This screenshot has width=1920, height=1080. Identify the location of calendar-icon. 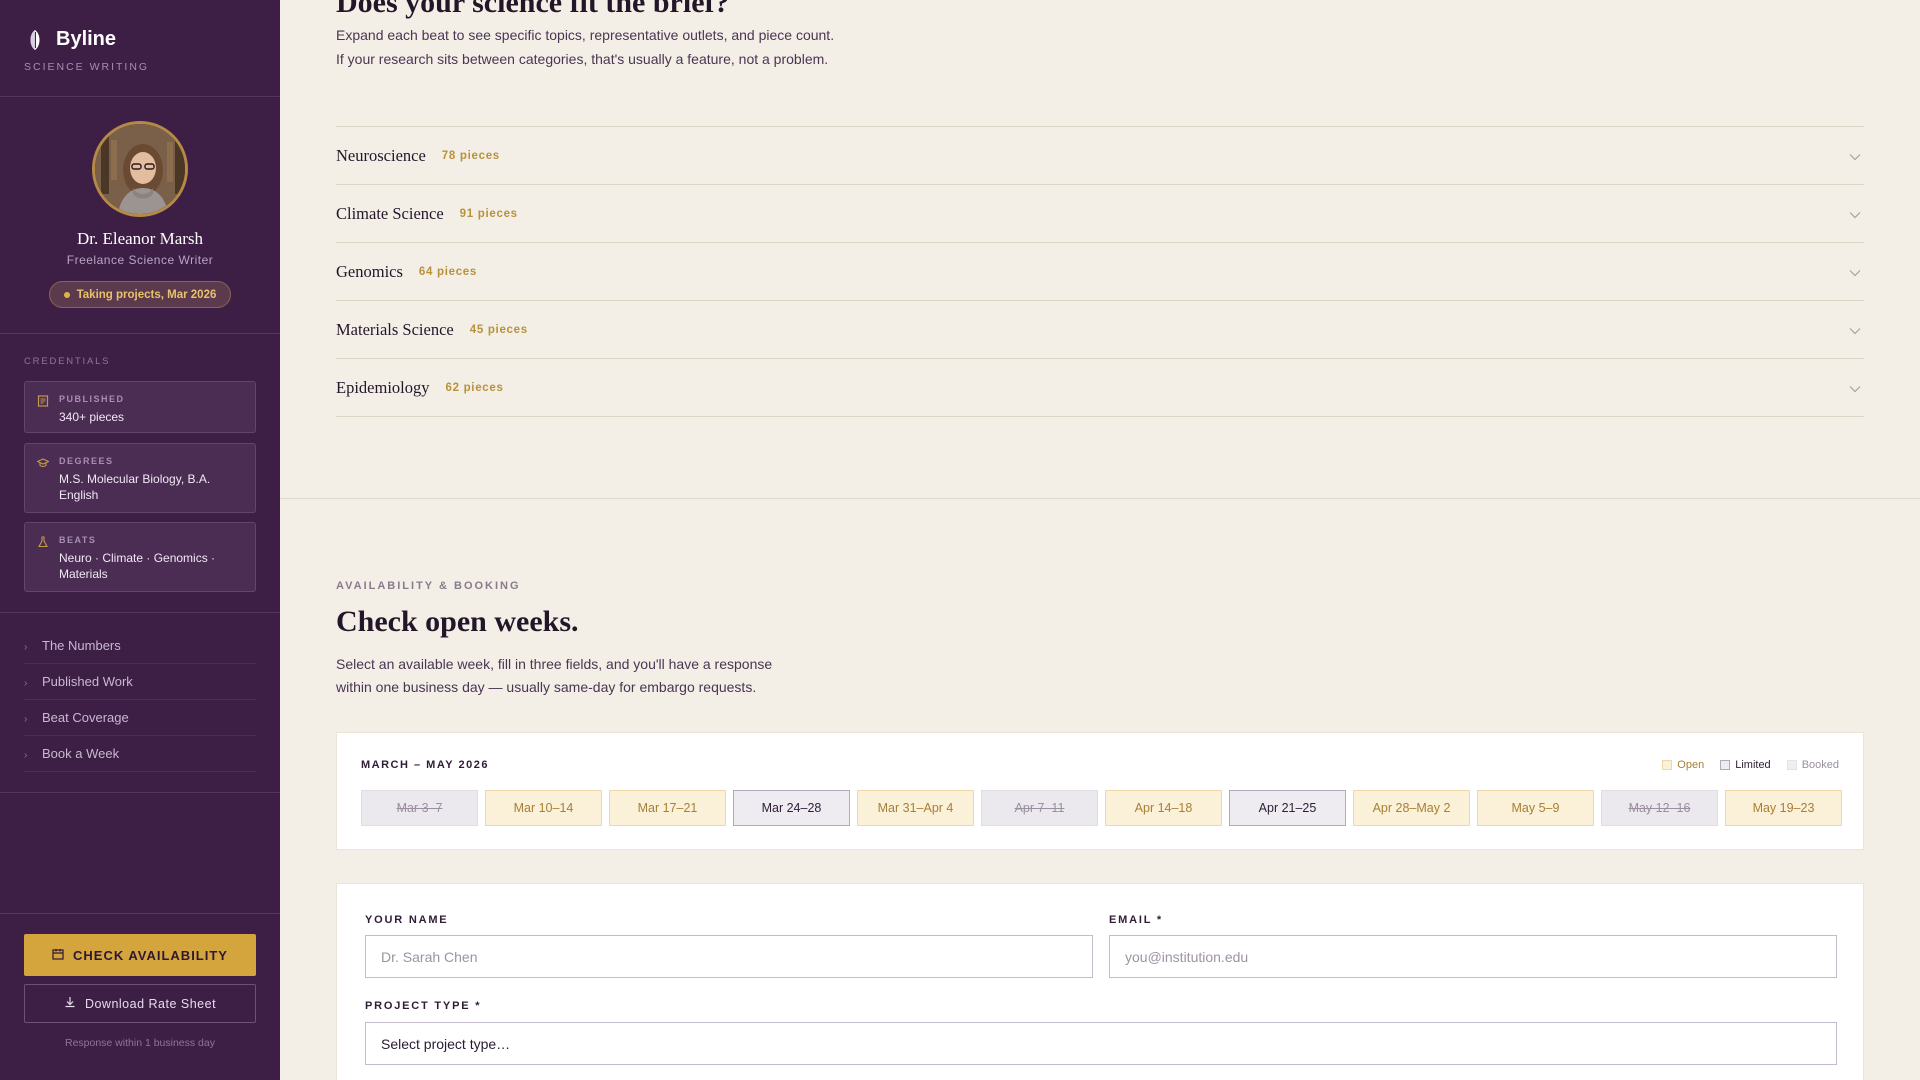
(58, 955).